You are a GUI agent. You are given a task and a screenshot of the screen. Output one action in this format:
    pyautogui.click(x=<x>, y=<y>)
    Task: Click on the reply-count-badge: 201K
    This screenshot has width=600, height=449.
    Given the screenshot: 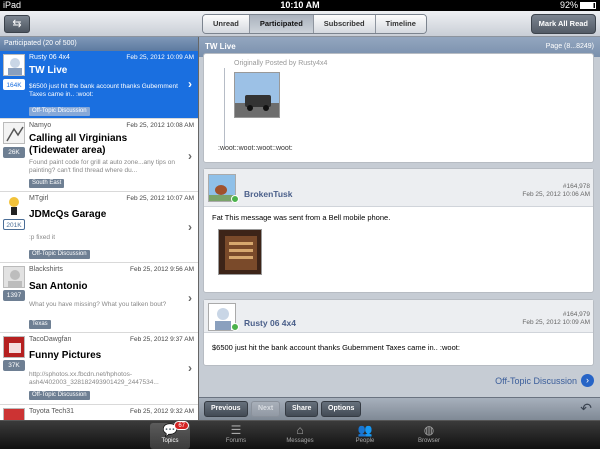 What is the action you would take?
    pyautogui.click(x=14, y=224)
    